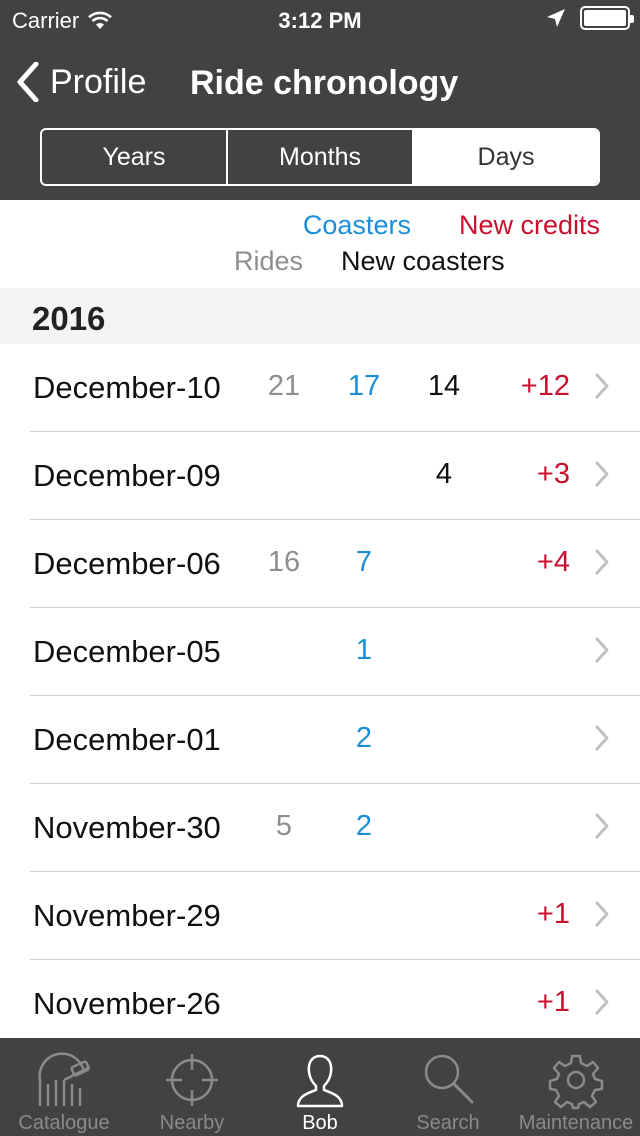  What do you see at coordinates (284, 386) in the screenshot?
I see `row-rides: 21` at bounding box center [284, 386].